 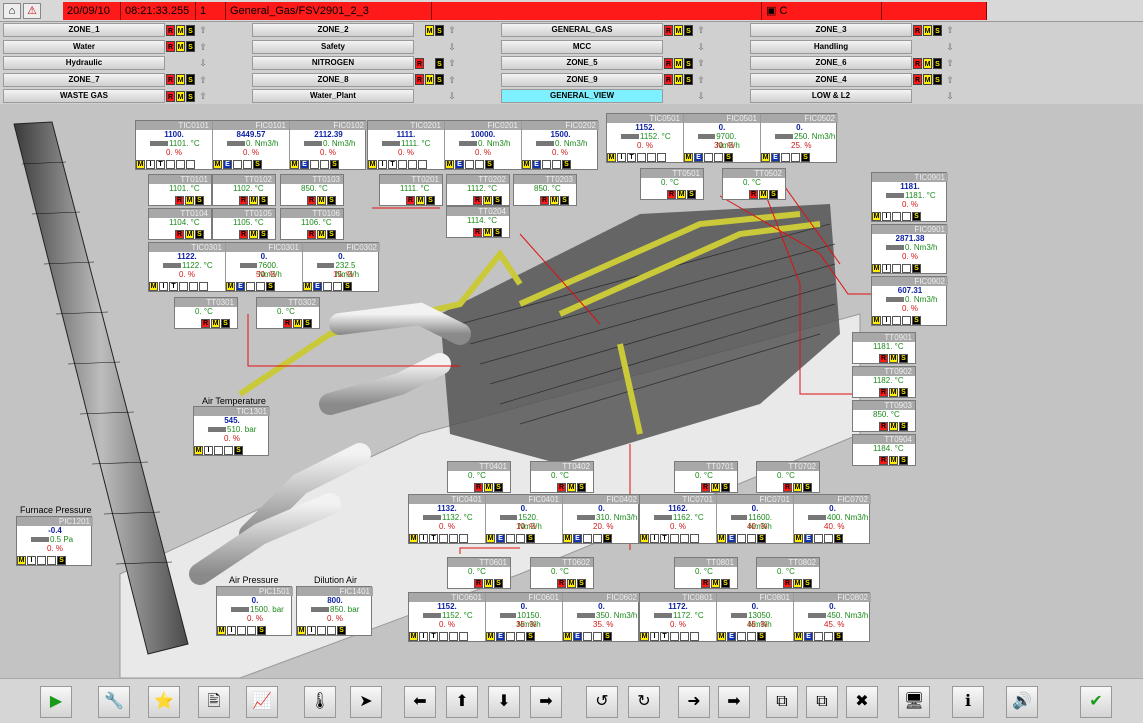 What do you see at coordinates (909, 249) in the screenshot?
I see `single-controller-panel: FIC0901 2871.38 0. Nm3/h 0. % M I S` at bounding box center [909, 249].